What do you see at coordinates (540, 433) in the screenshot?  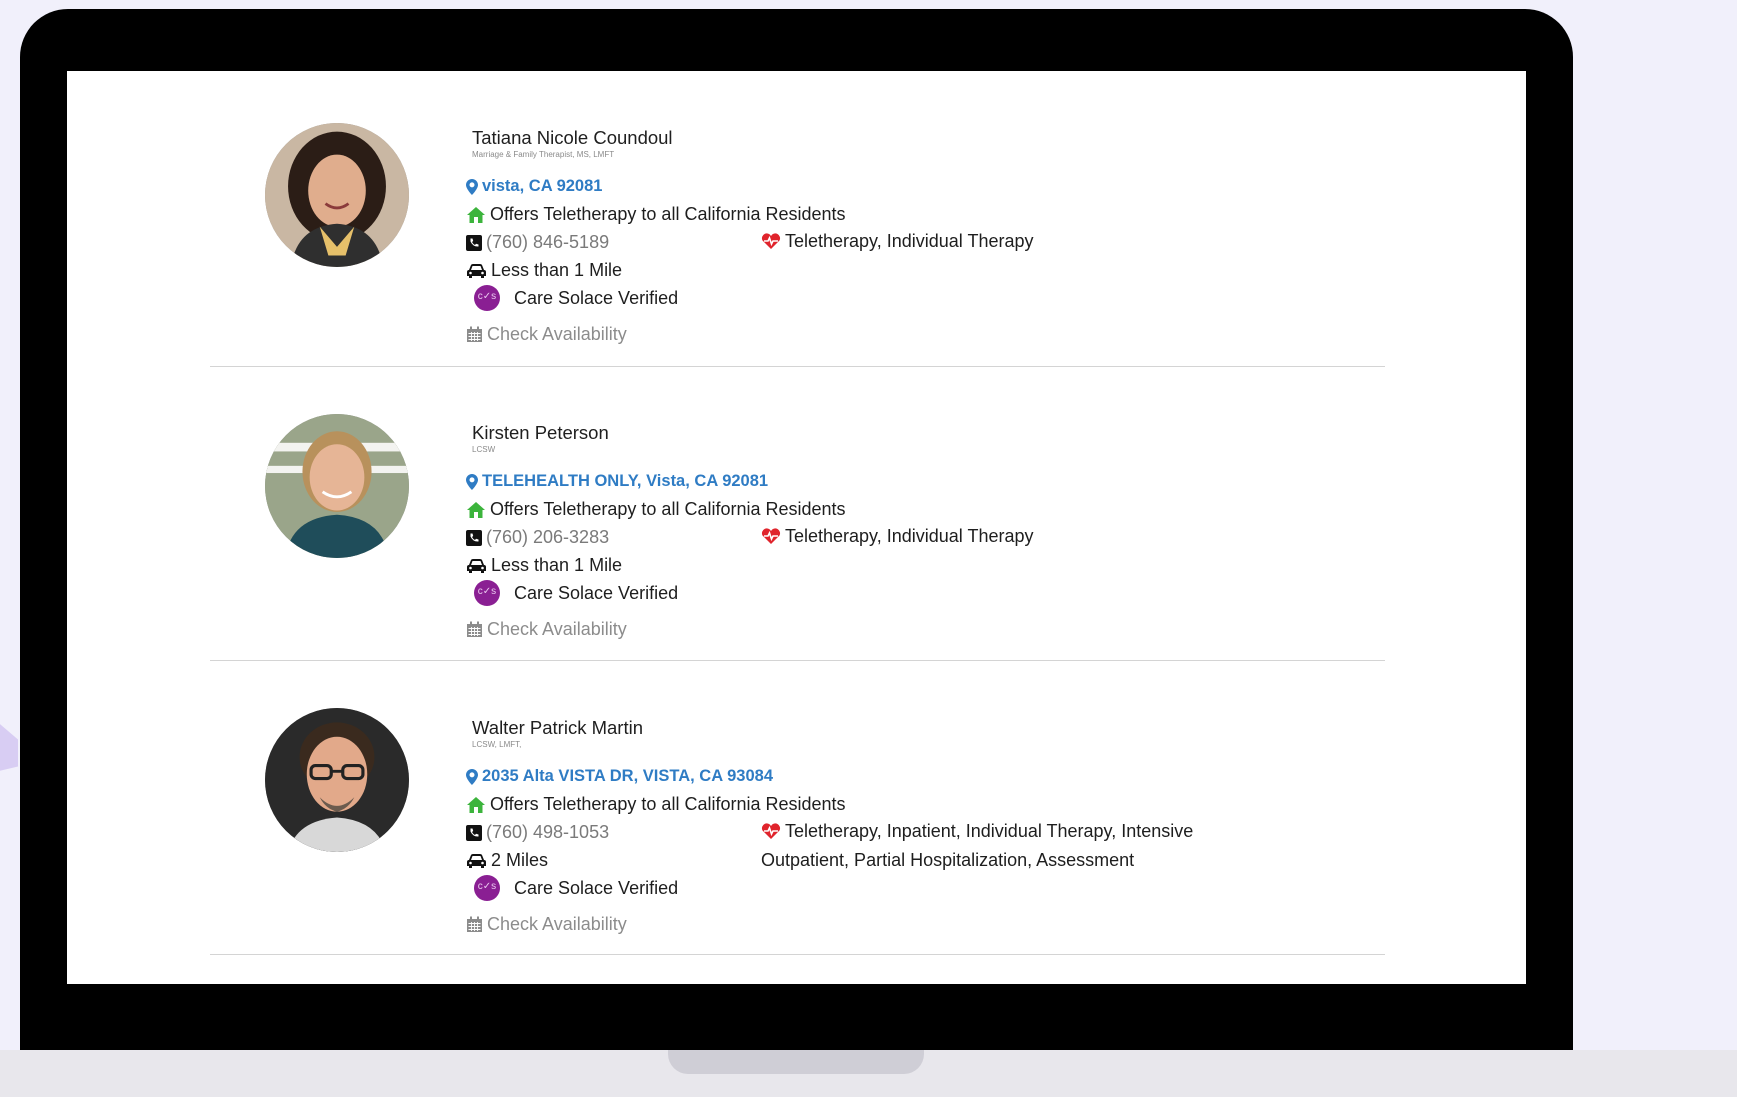 I see `provider-name: Kirsten Peterson` at bounding box center [540, 433].